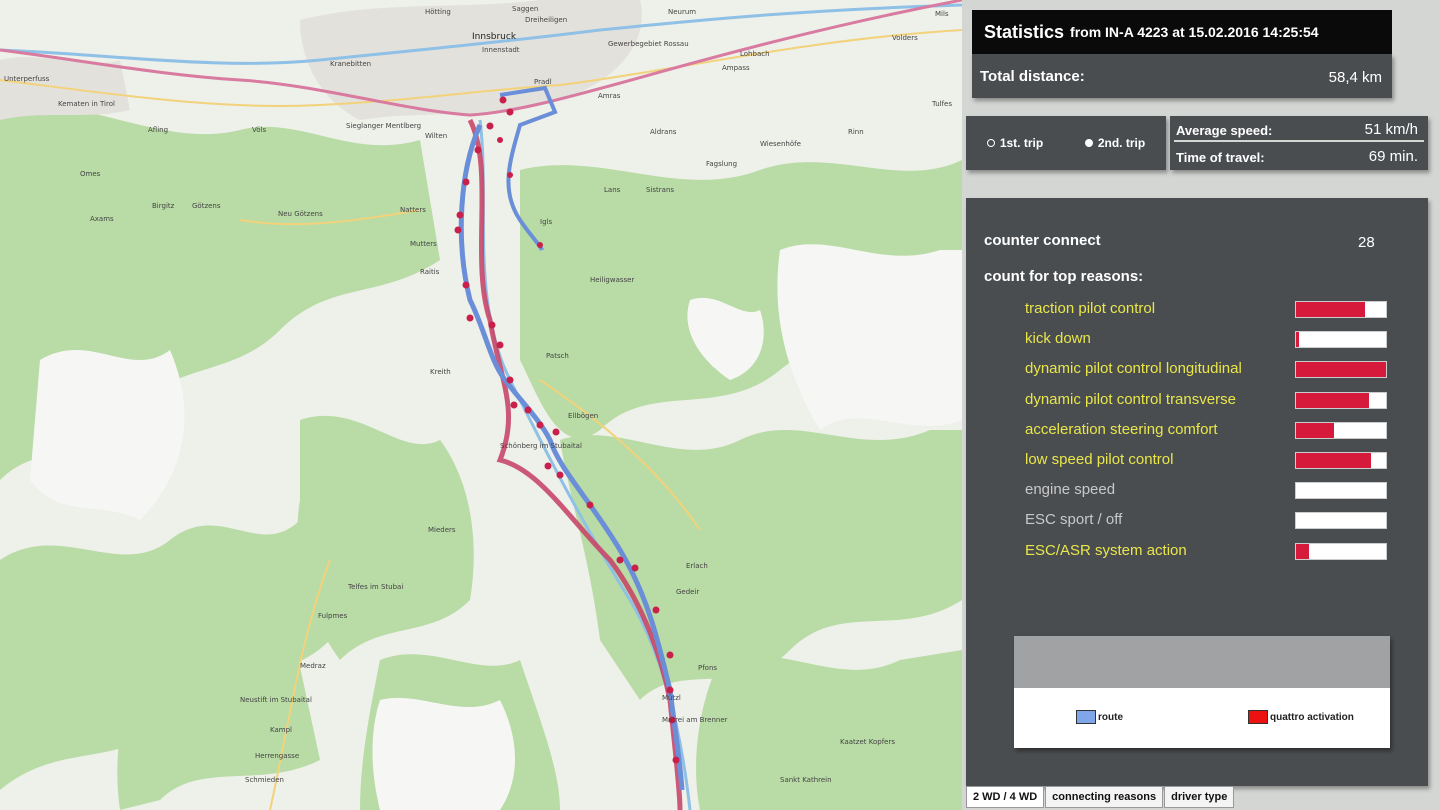 The width and height of the screenshot is (1440, 810). What do you see at coordinates (868, 742) in the screenshot?
I see `place-label-kaatzet: Kaatzet Kopfers` at bounding box center [868, 742].